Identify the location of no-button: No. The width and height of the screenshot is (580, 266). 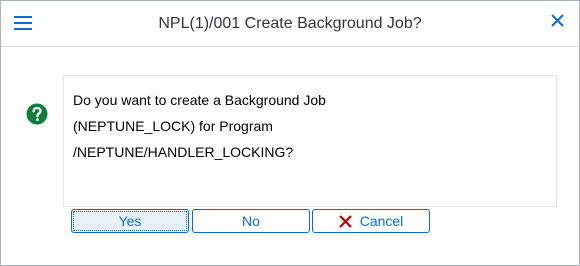
(251, 221).